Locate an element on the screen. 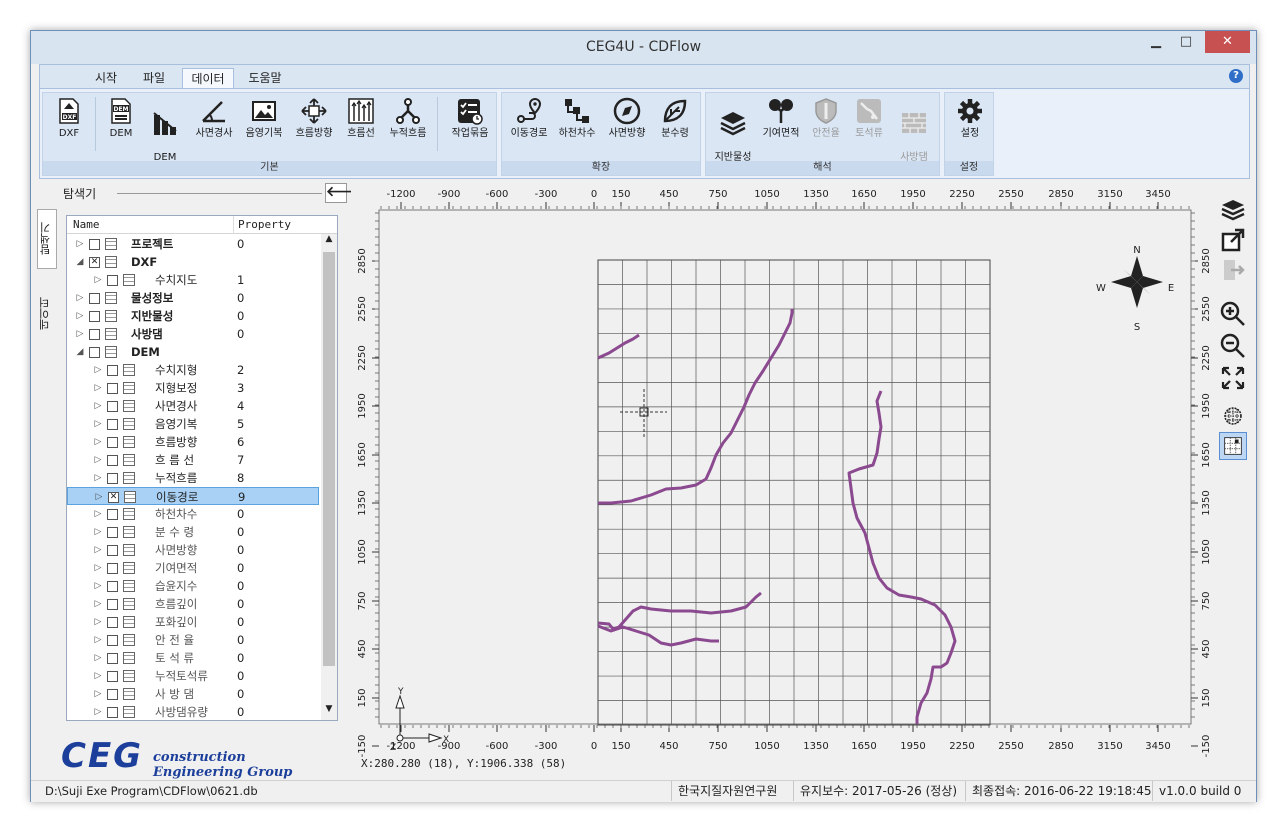 The width and height of the screenshot is (1287, 835). expand-toggle-icon: ◢ is located at coordinates (80, 352).